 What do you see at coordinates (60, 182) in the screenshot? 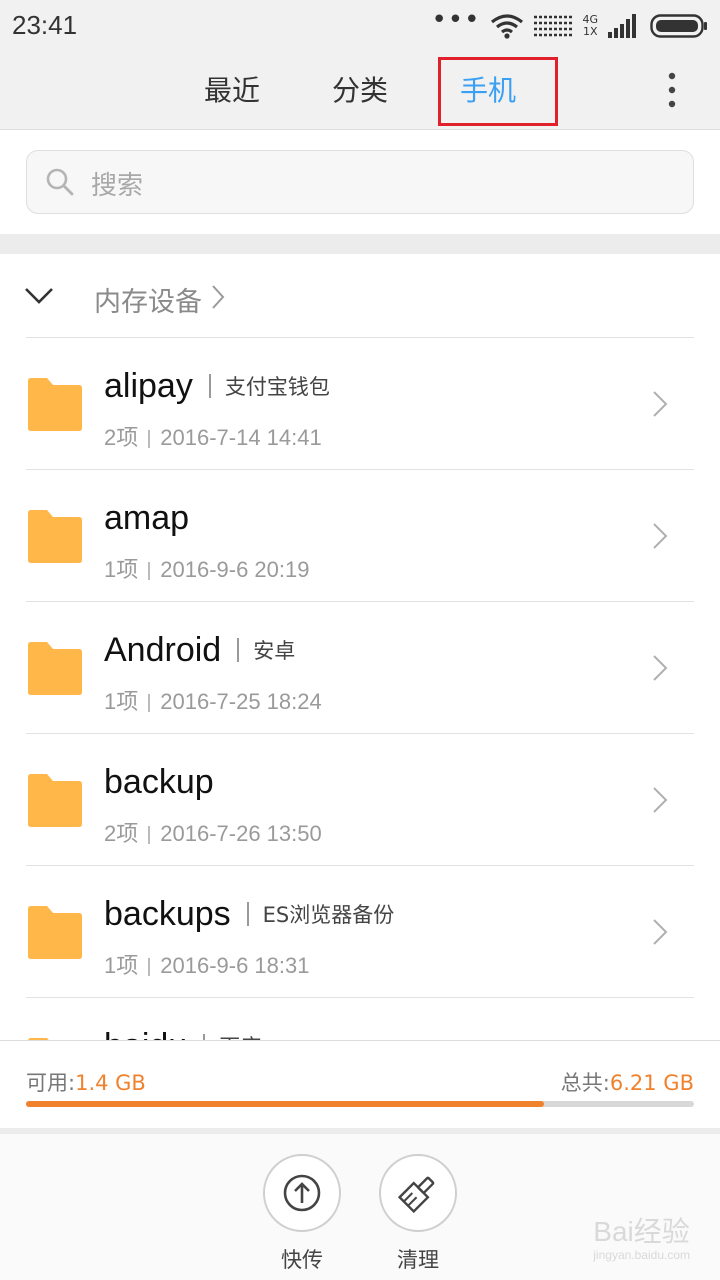
I see `search-icon` at bounding box center [60, 182].